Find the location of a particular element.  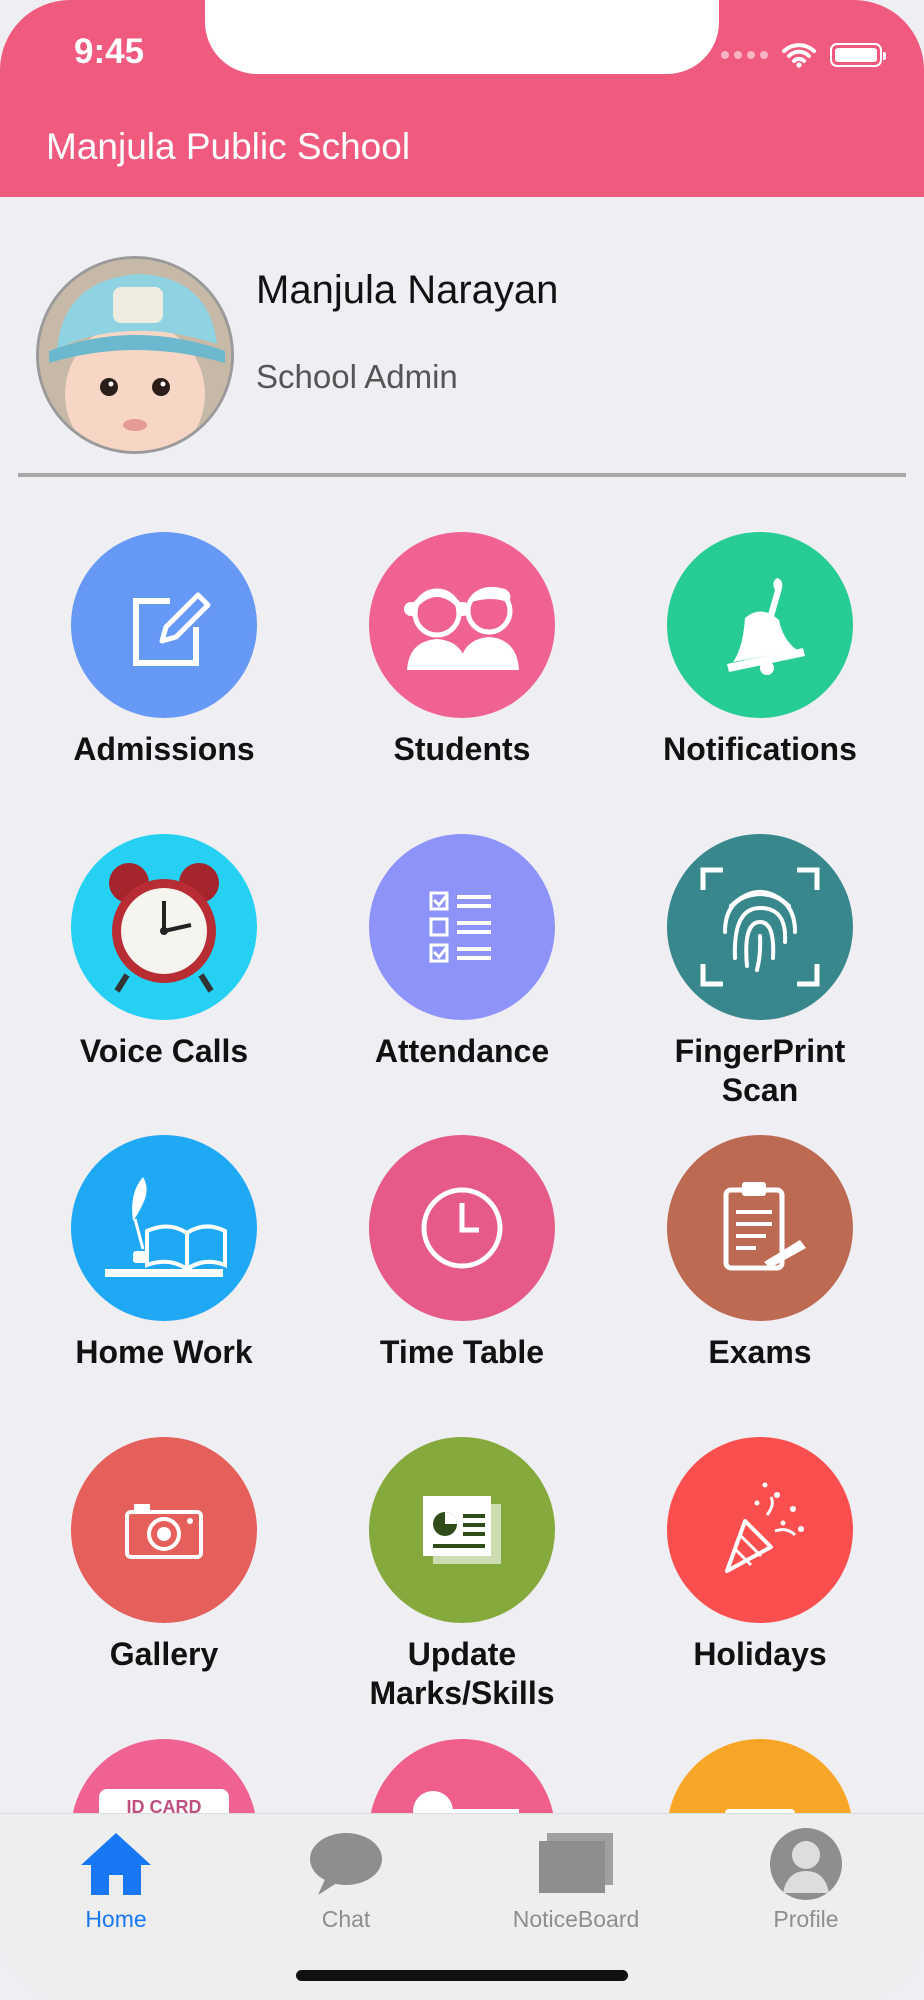

home-work-circle is located at coordinates (164, 1228).